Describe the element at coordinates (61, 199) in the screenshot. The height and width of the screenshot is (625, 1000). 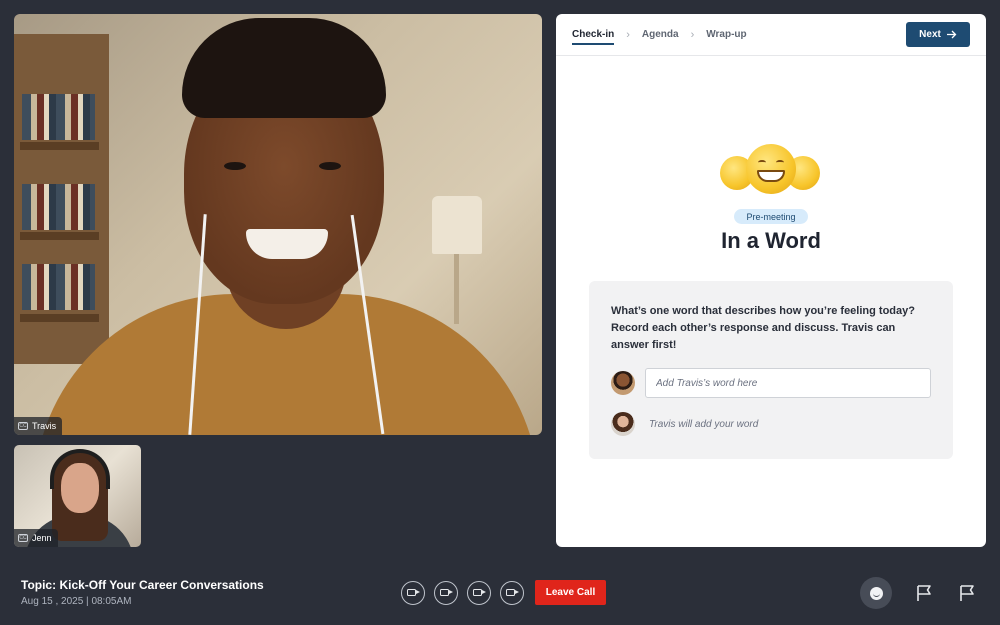
I see `background-bookshelf` at that location.